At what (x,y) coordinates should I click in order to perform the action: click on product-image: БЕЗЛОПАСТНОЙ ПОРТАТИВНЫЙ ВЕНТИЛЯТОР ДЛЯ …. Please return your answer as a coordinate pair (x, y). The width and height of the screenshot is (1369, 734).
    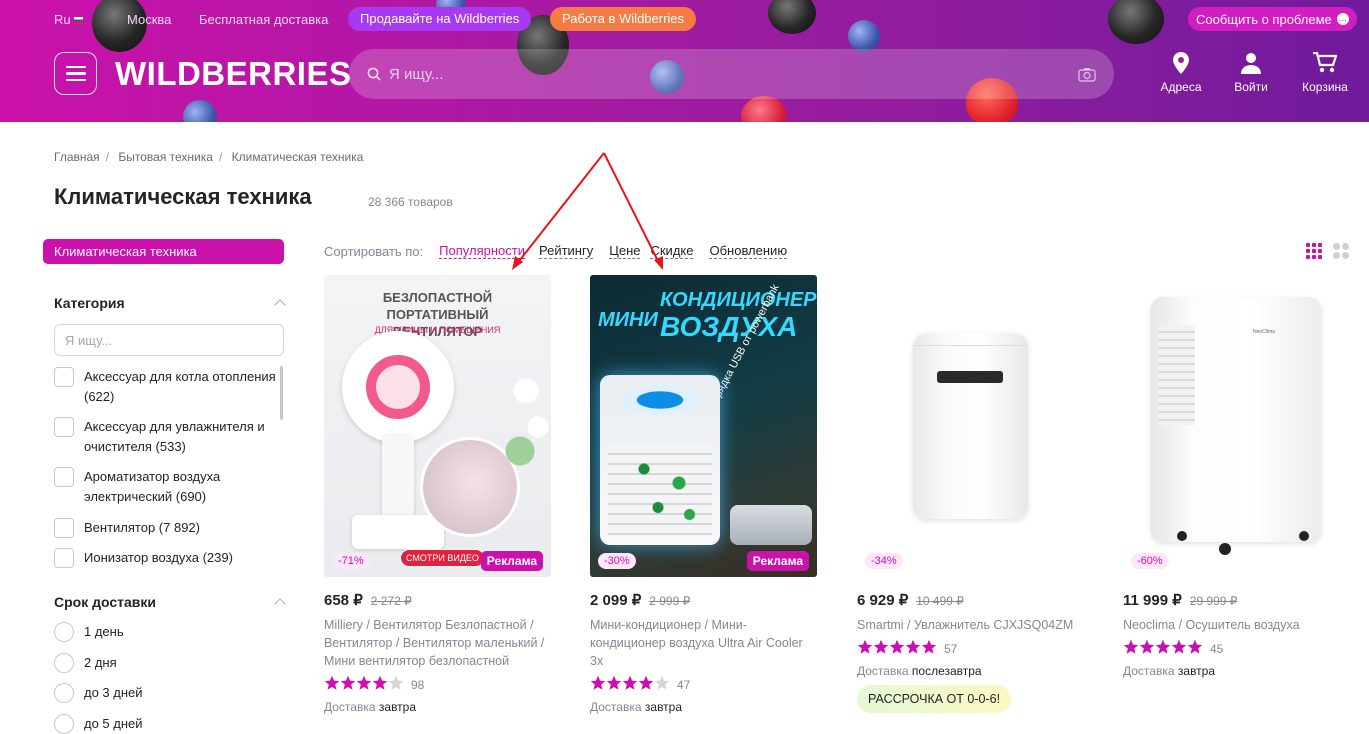
    Looking at the image, I should click on (437, 426).